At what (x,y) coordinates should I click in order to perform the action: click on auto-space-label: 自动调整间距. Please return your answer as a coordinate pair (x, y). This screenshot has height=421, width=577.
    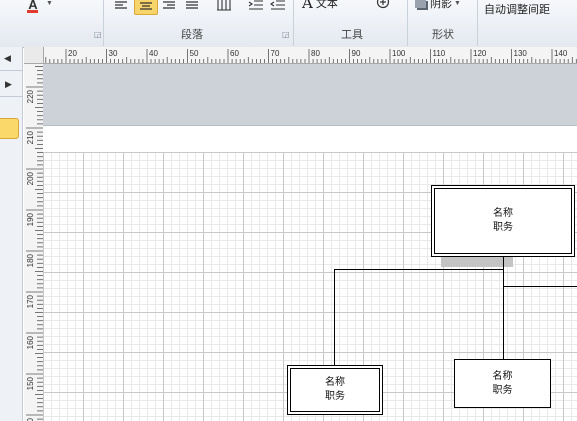
    Looking at the image, I should click on (517, 10).